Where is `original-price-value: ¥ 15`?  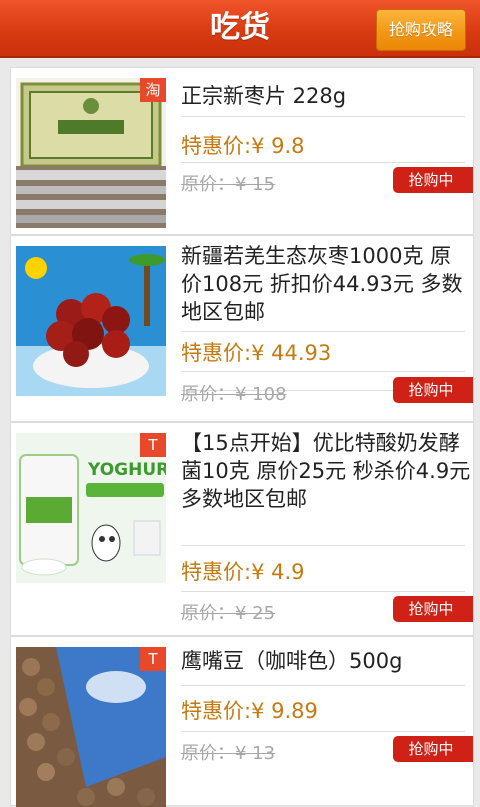 original-price-value: ¥ 15 is located at coordinates (255, 184).